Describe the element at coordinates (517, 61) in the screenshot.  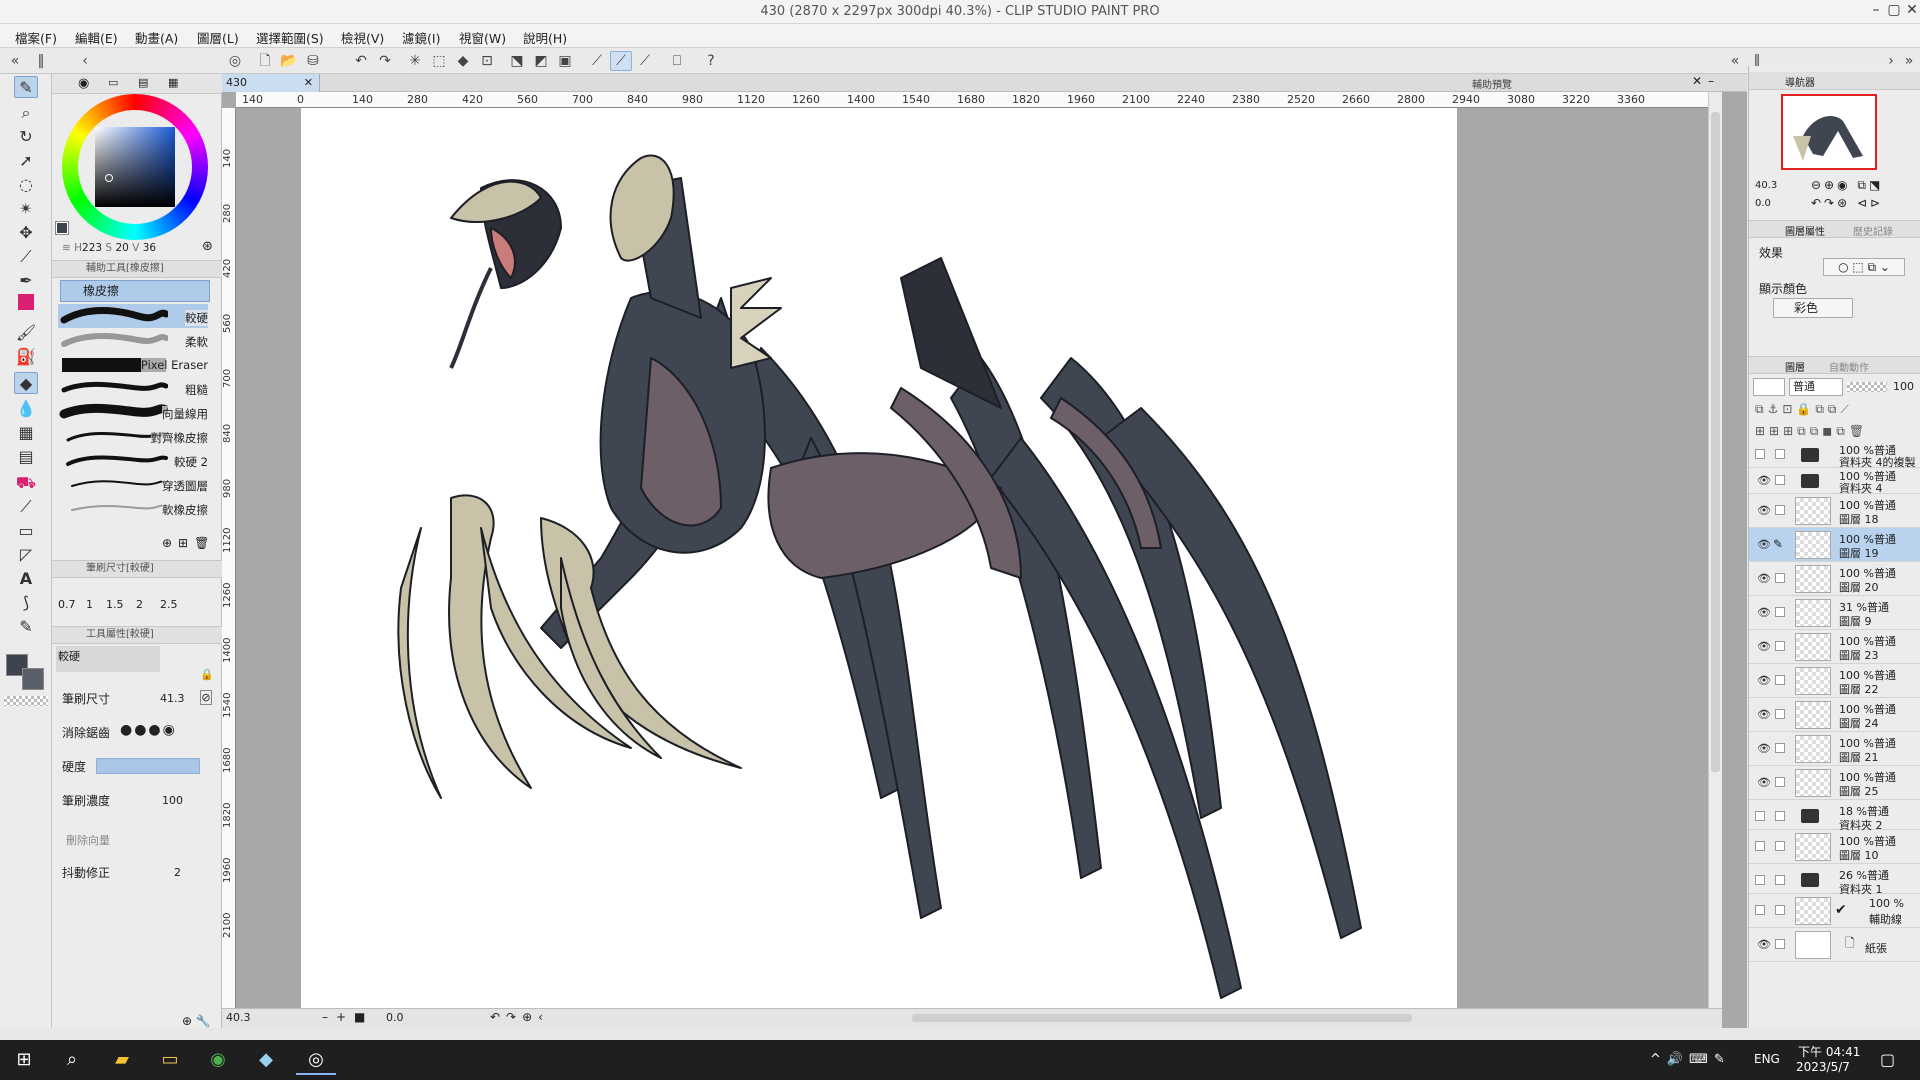
I see `deselect-icon: ⬔` at that location.